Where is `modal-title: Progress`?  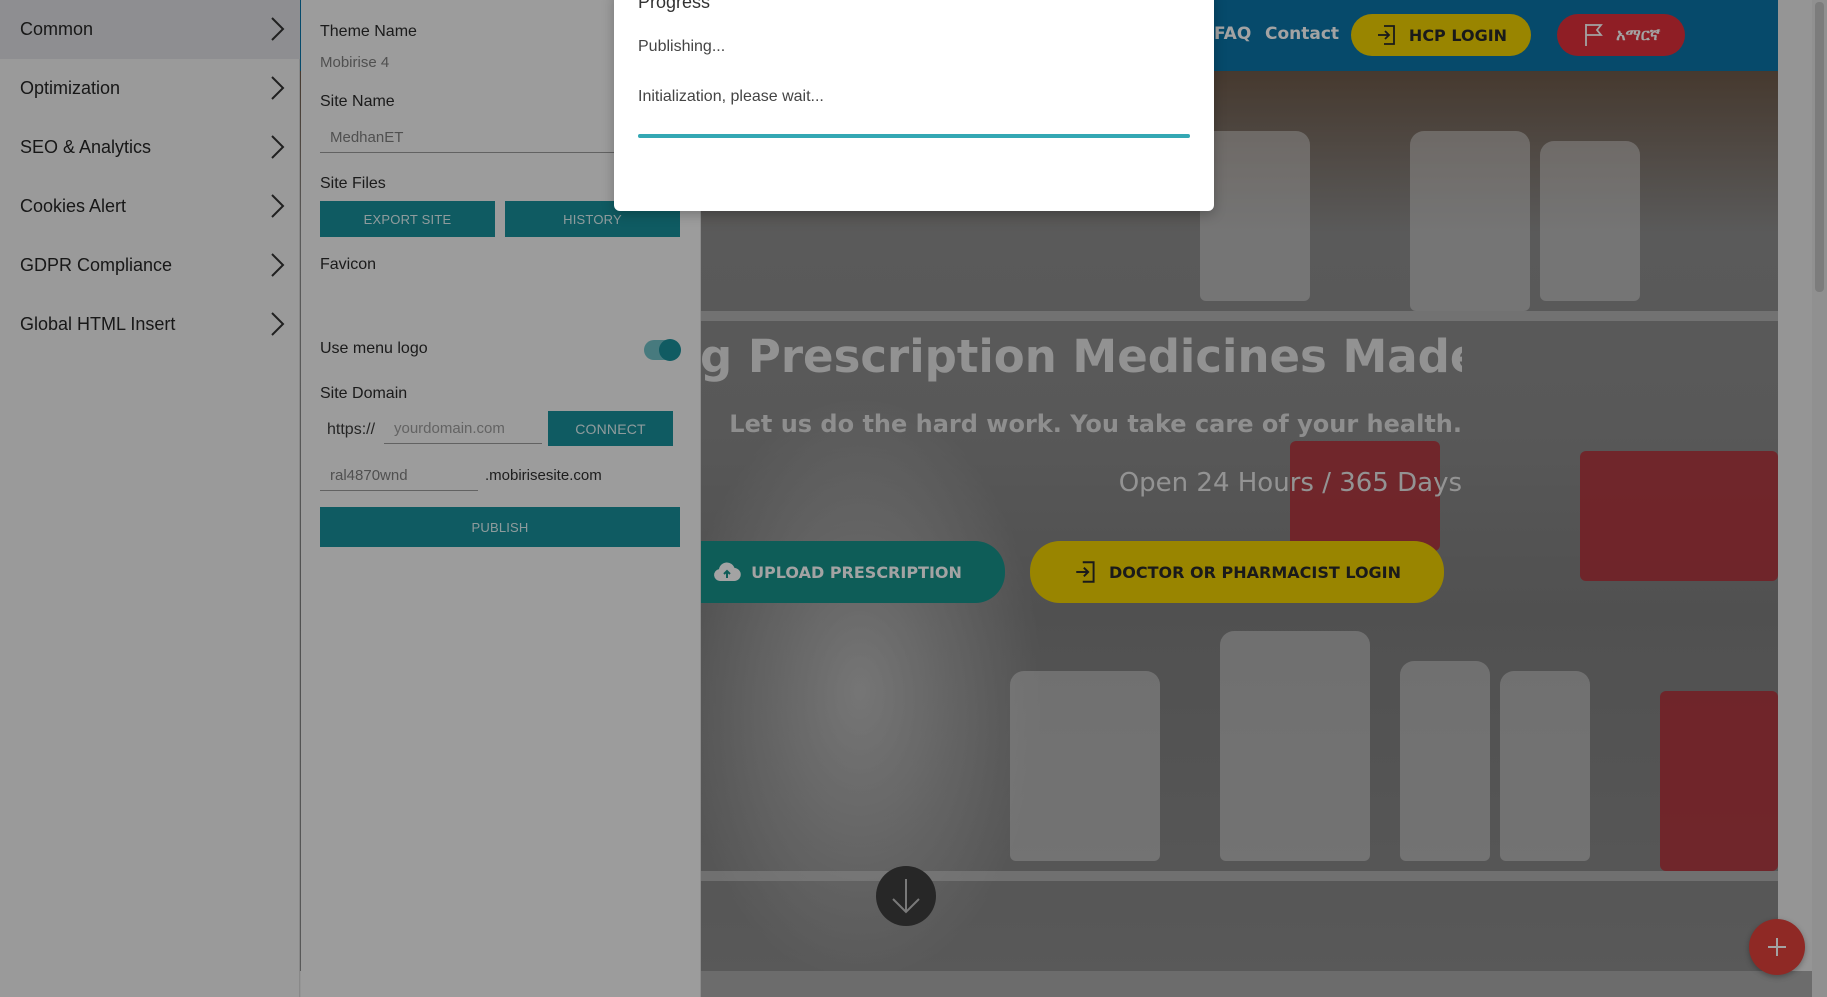
modal-title: Progress is located at coordinates (674, 6).